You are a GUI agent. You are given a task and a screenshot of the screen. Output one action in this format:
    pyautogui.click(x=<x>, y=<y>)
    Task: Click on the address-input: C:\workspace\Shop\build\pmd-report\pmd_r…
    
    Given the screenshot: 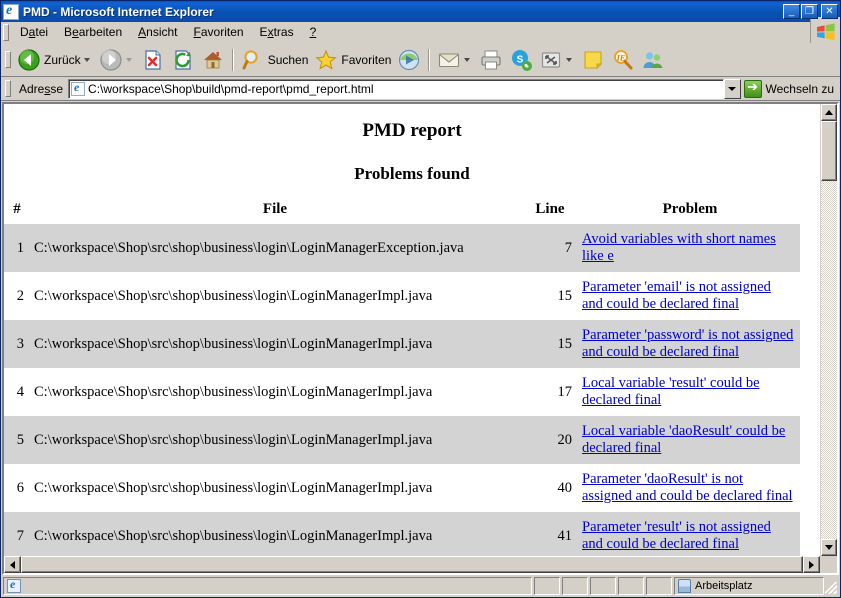 What is the action you would take?
    pyautogui.click(x=396, y=88)
    